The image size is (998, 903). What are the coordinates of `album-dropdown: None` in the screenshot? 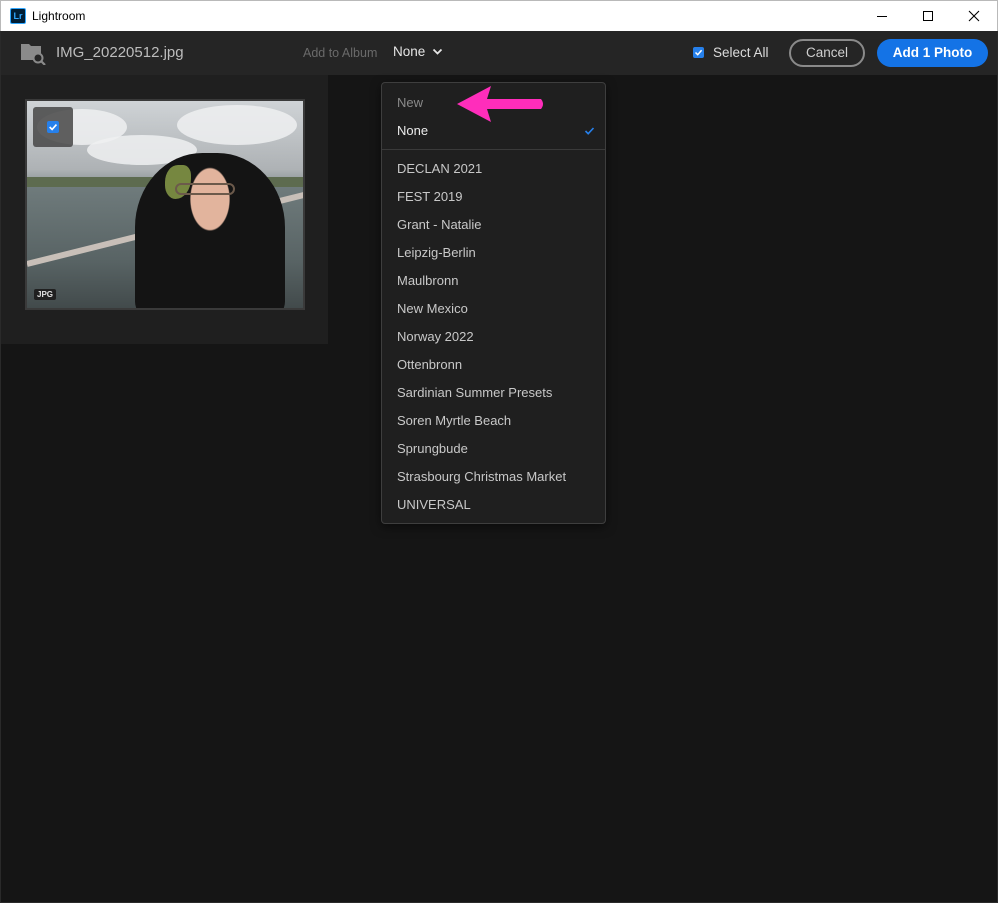 It's located at (418, 51).